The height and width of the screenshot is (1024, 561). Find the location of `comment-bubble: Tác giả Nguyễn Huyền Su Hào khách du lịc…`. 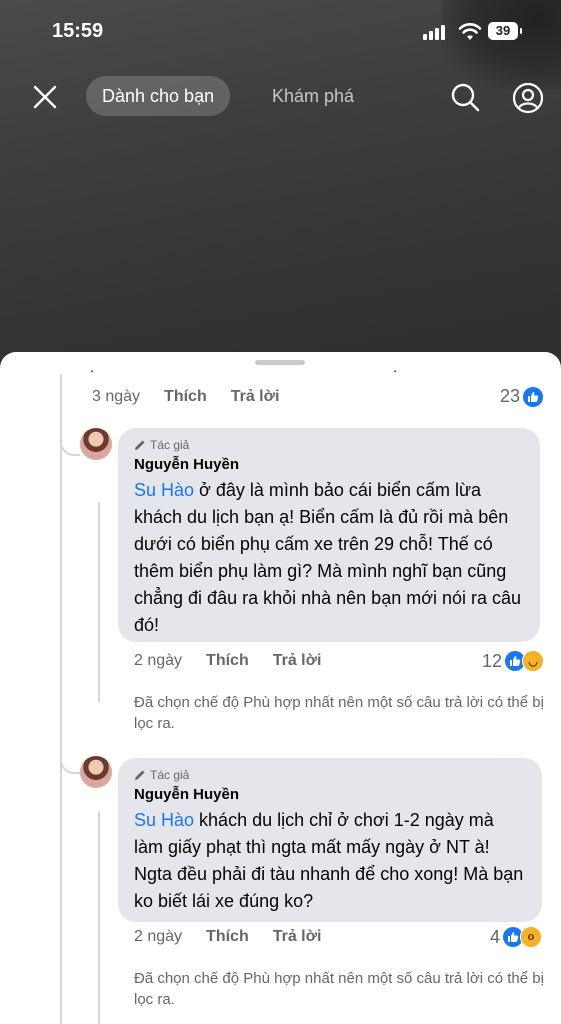

comment-bubble: Tác giả Nguyễn Huyền Su Hào khách du lịc… is located at coordinates (330, 840).